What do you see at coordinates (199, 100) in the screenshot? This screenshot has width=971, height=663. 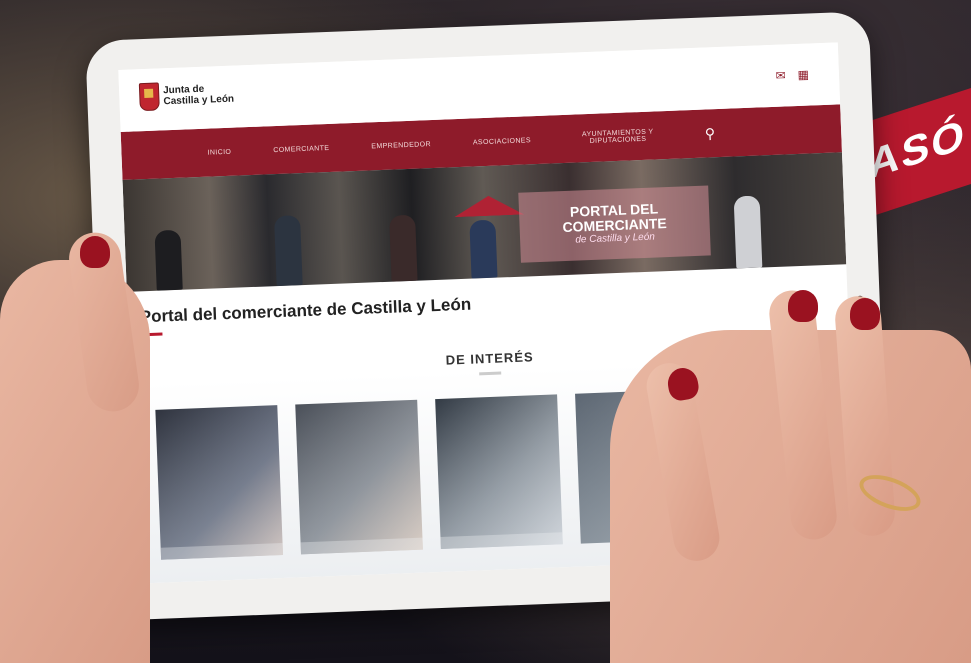 I see `logo-line2: Castilla y León` at bounding box center [199, 100].